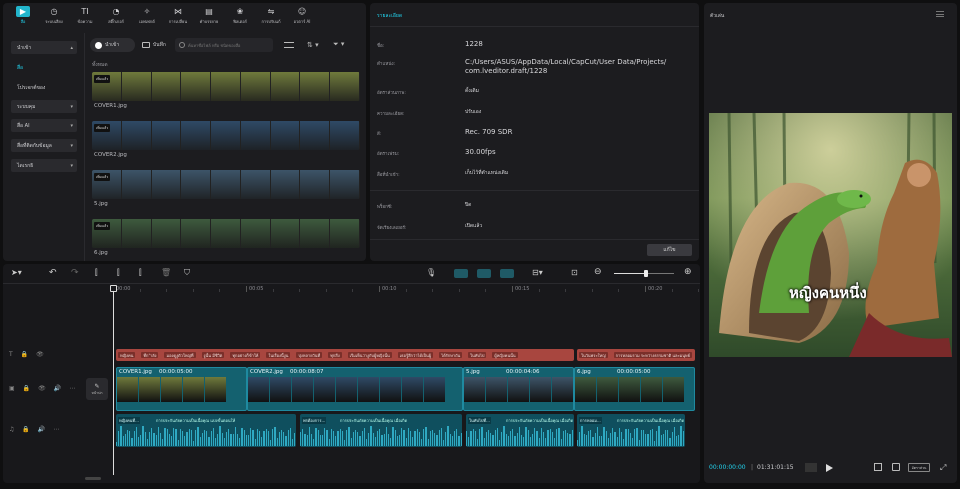  What do you see at coordinates (309, 355) in the screenshot?
I see `text-clip: บุ่งหลายวันที่` at bounding box center [309, 355].